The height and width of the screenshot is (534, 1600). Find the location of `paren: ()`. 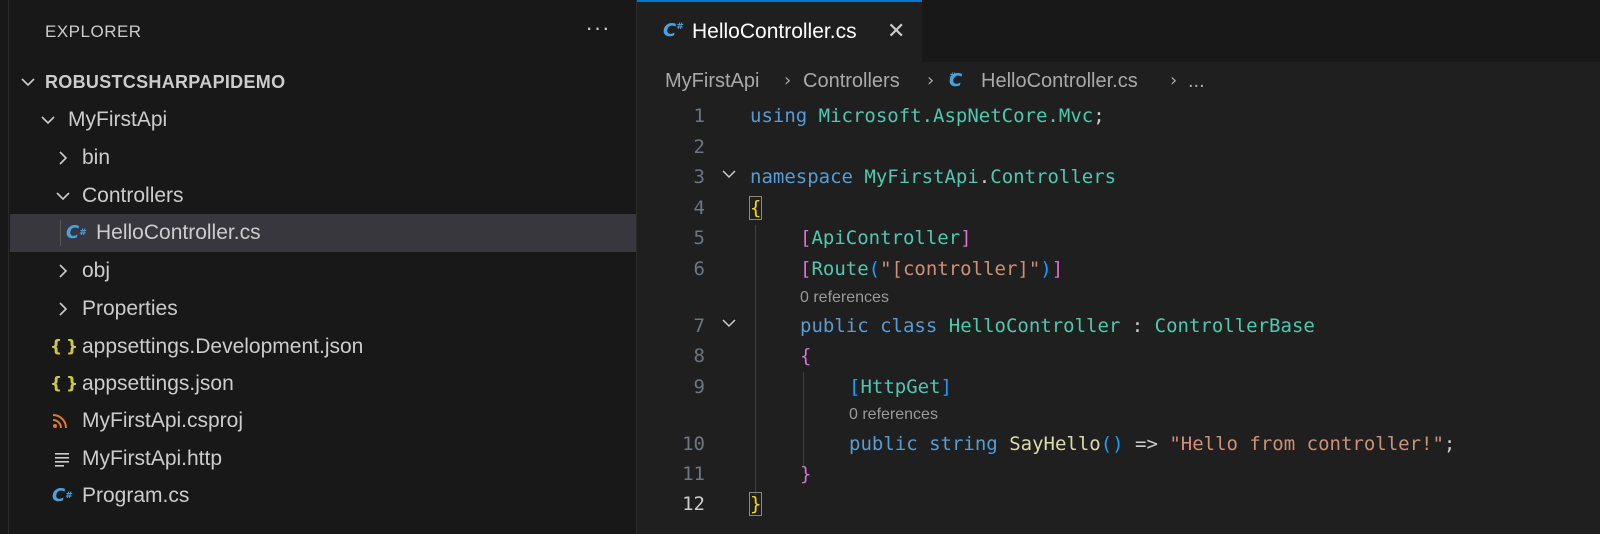

paren: () is located at coordinates (1112, 444).